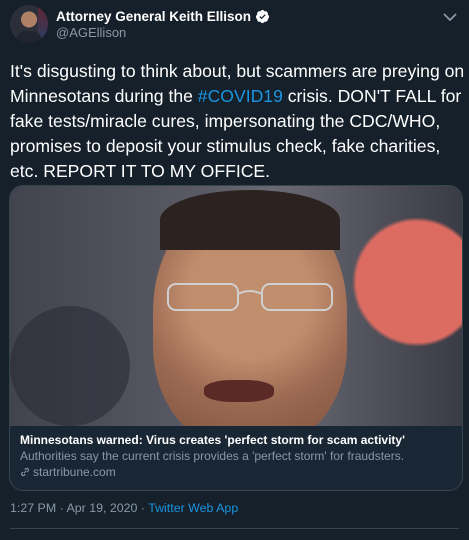 Image resolution: width=469 pixels, height=540 pixels. I want to click on tweet-meta: 1:27 PM · Apr 19, 2020 · Twitter Web App, so click(124, 508).